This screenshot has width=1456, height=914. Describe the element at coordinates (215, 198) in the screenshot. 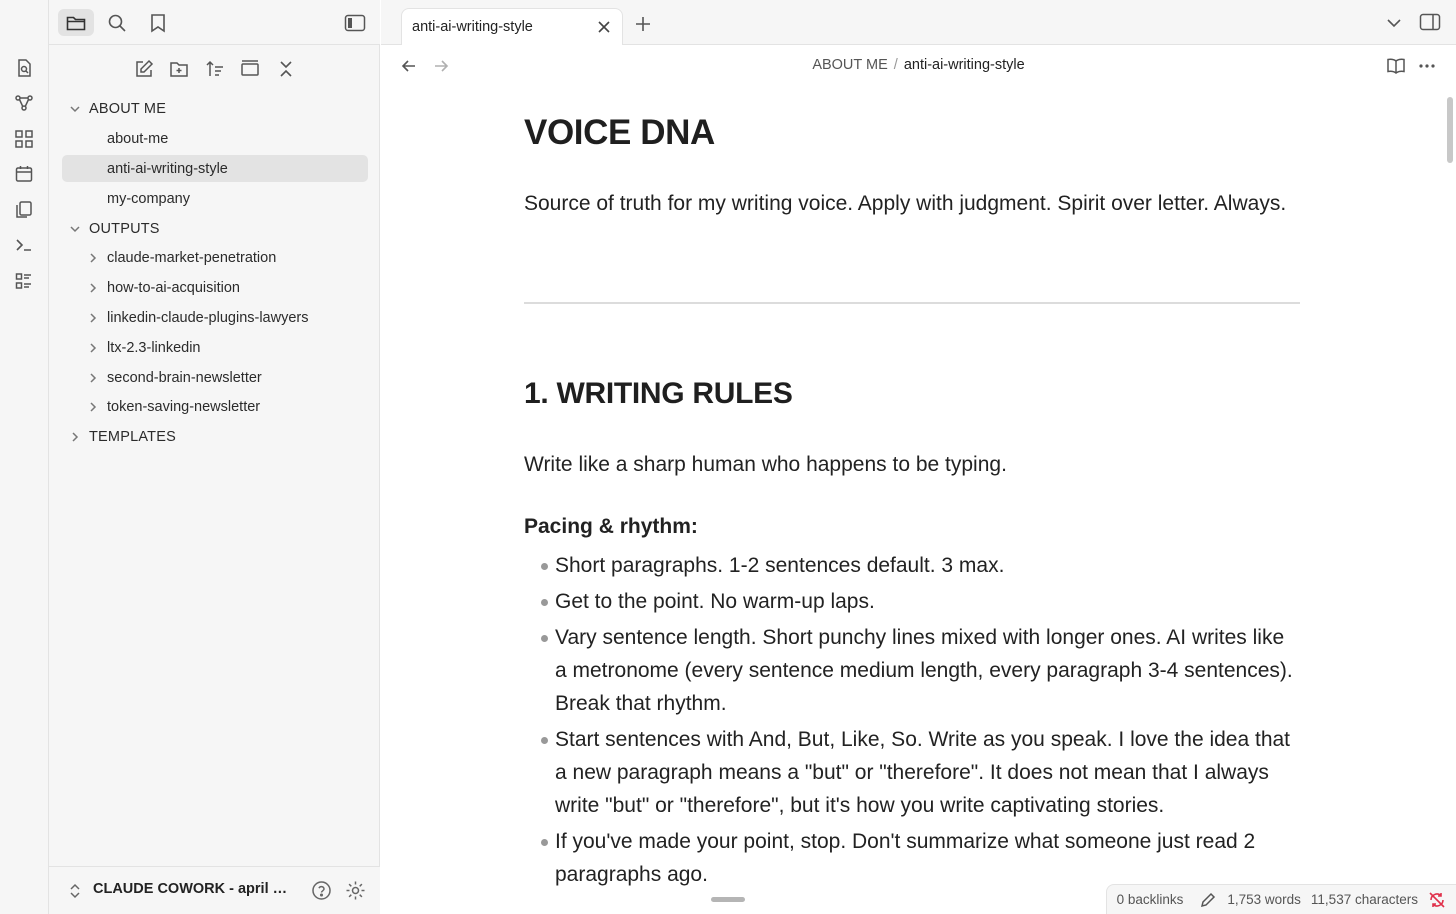

I see `file-my-company: my-company` at that location.